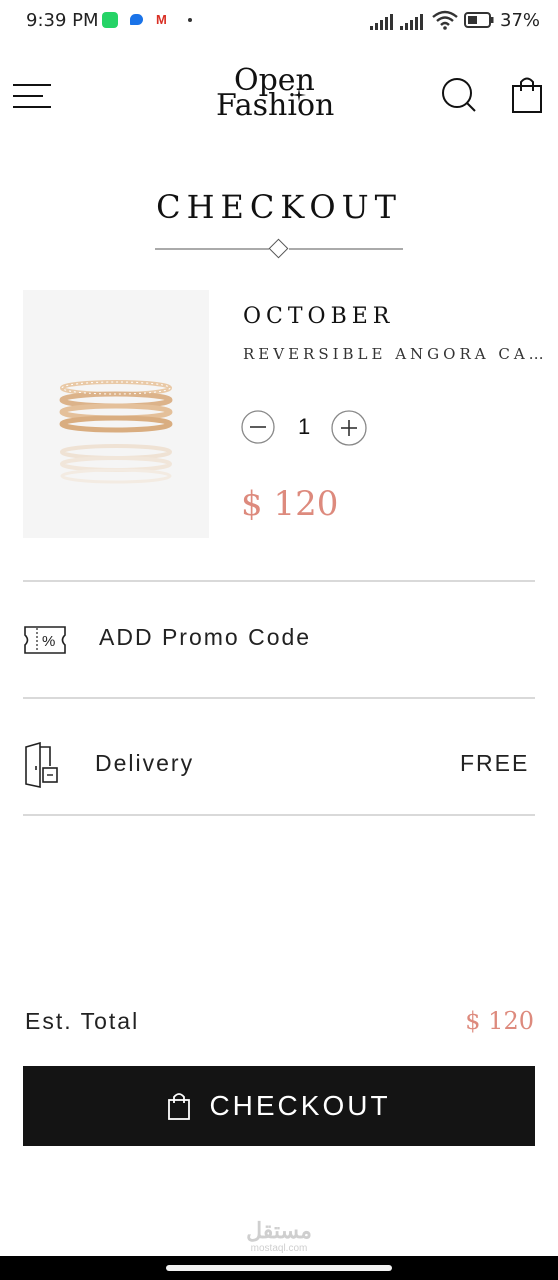 This screenshot has height=1280, width=558. I want to click on title-divider-ornament, so click(279, 248).